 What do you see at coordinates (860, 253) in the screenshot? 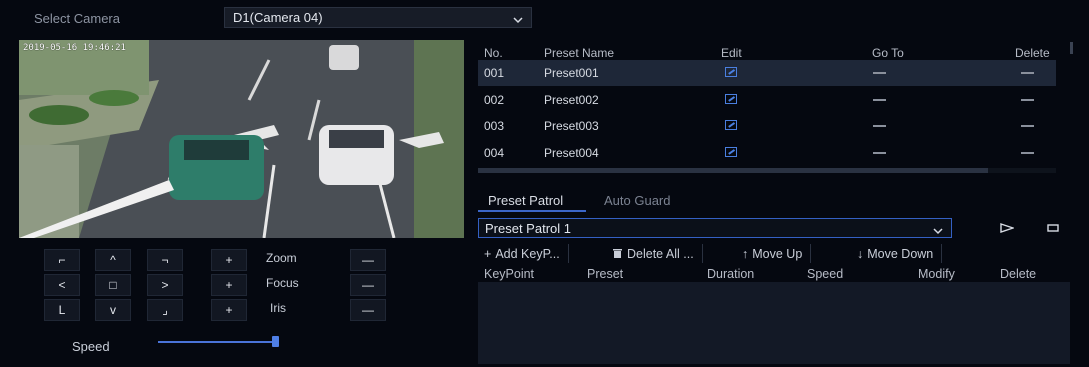
I see `arrow-down-icon: ↓` at bounding box center [860, 253].